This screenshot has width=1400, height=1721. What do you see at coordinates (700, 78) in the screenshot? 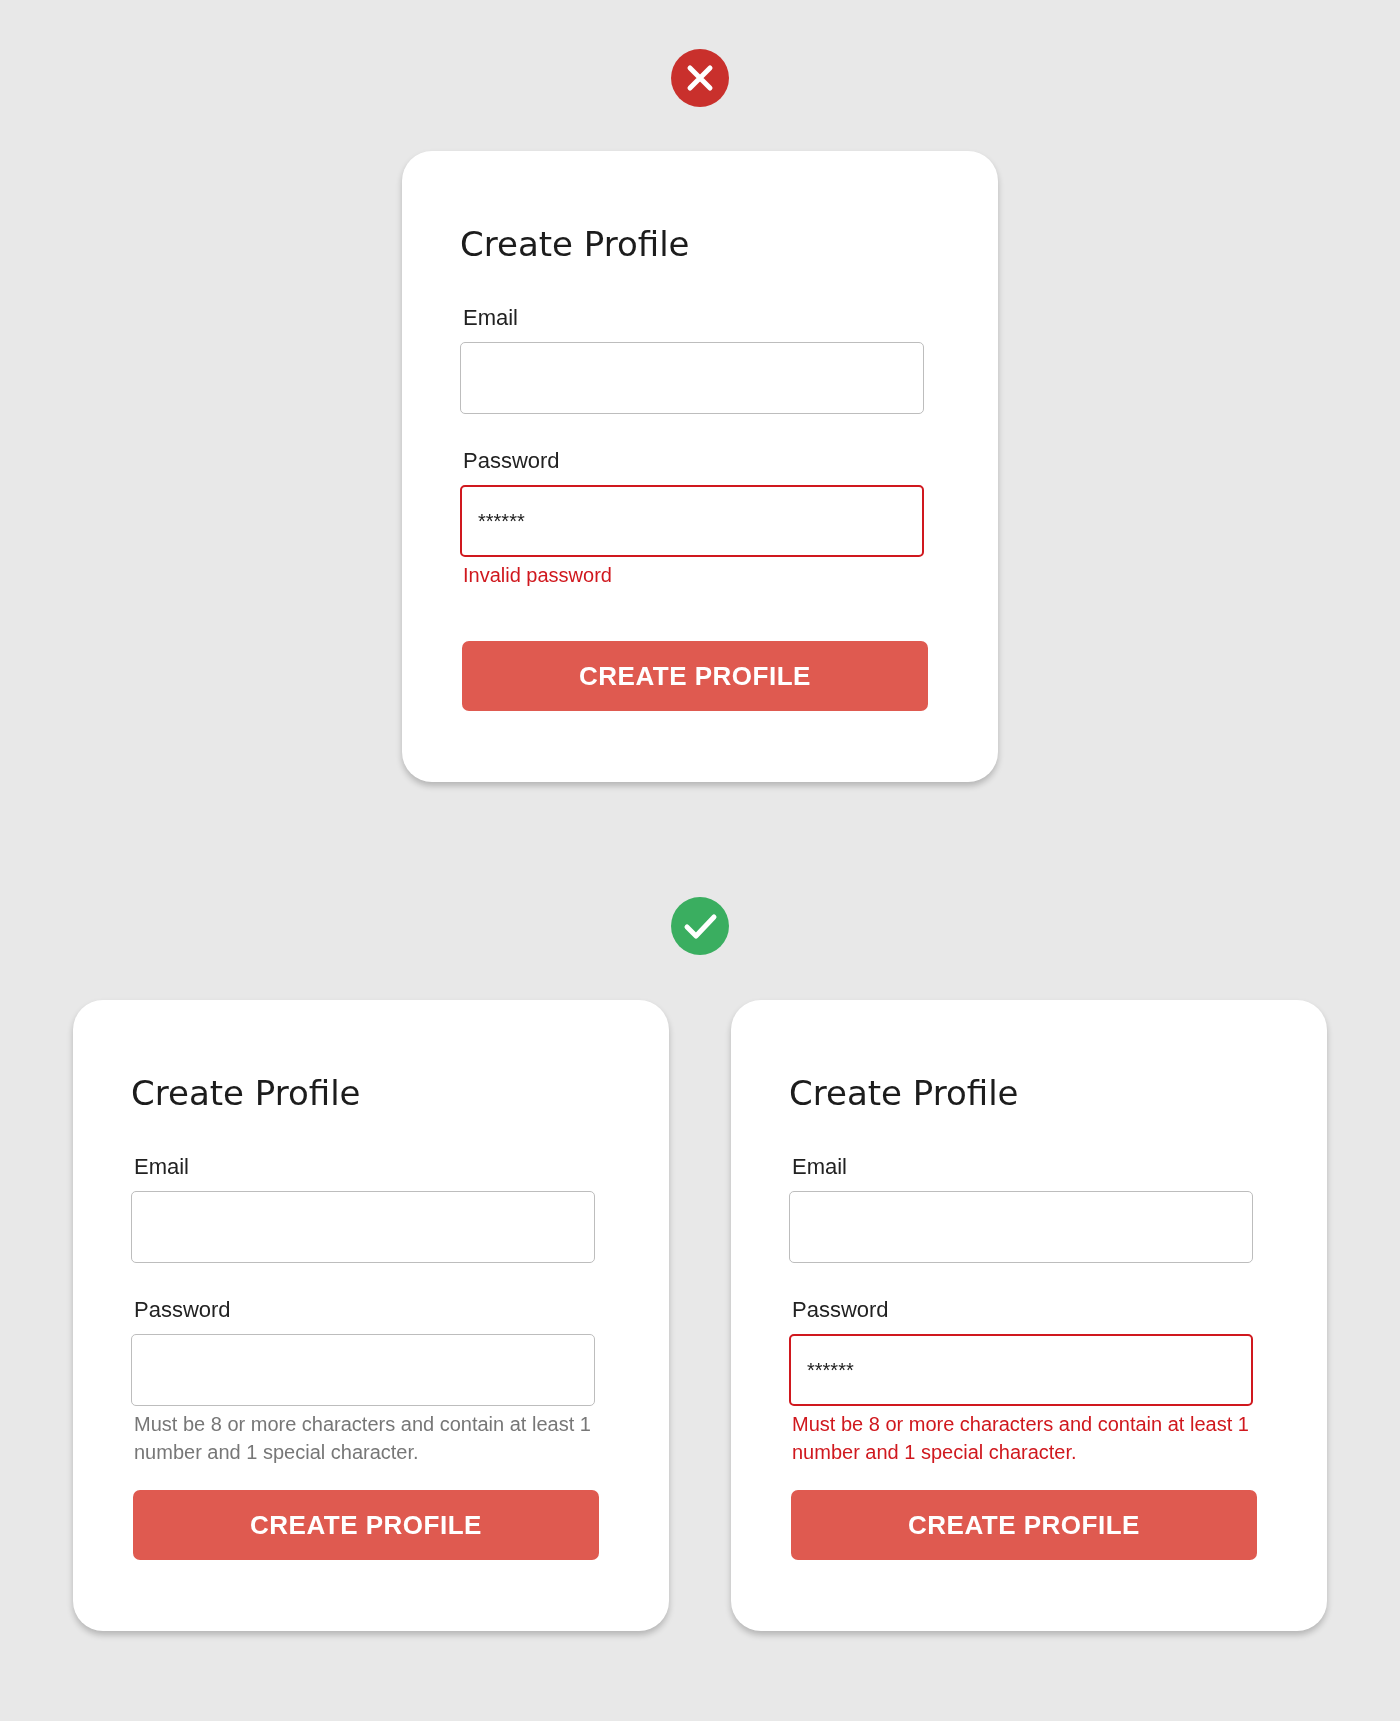
I see `cross-icon` at bounding box center [700, 78].